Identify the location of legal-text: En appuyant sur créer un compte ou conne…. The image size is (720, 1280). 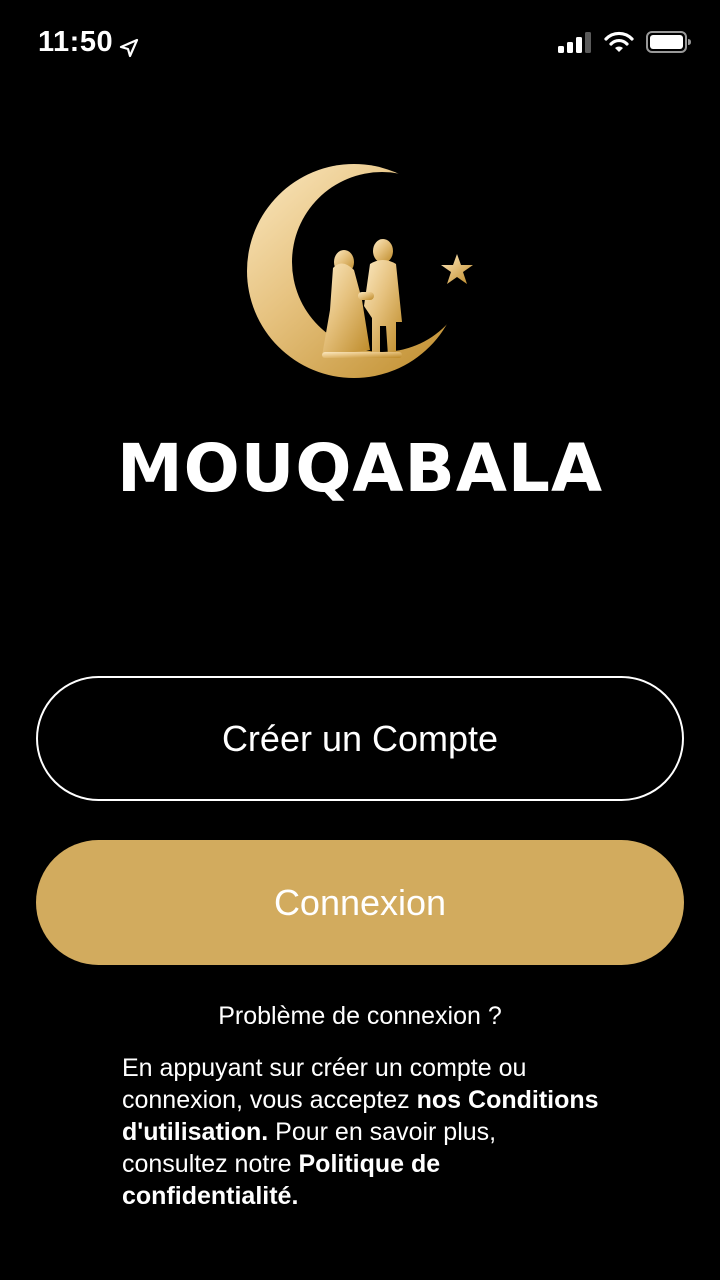
(362, 1132).